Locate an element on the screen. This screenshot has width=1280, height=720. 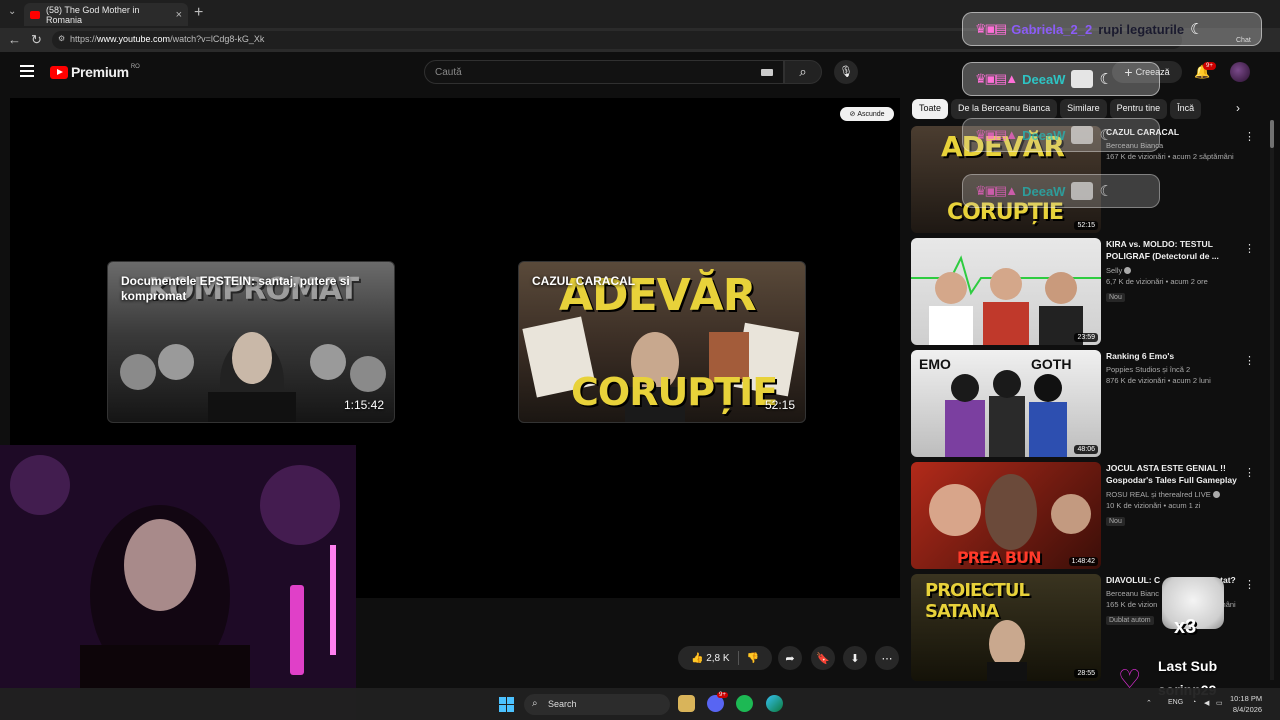
voice-search-button: 🎙 is located at coordinates (846, 72).